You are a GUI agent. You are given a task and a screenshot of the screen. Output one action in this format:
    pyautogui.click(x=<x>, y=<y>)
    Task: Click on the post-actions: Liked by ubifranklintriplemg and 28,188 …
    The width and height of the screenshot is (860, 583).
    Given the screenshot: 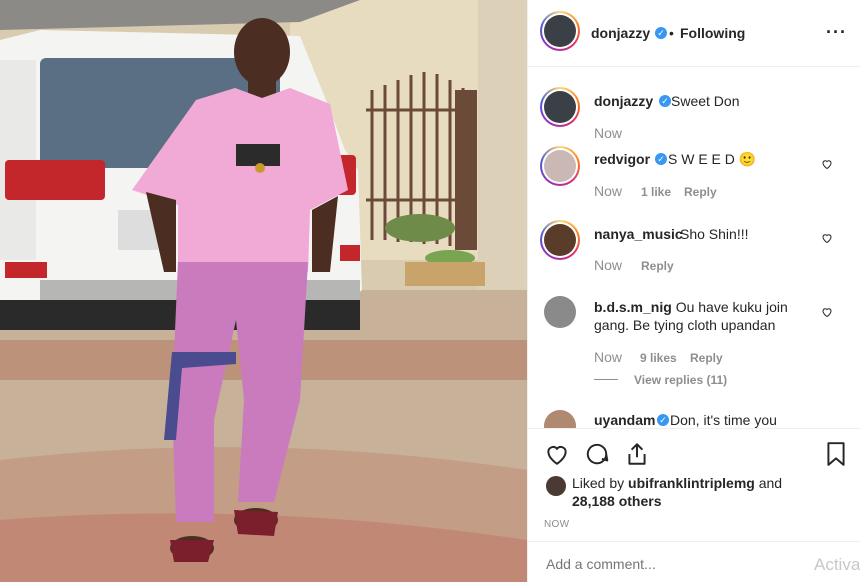 What is the action you would take?
    pyautogui.click(x=694, y=485)
    